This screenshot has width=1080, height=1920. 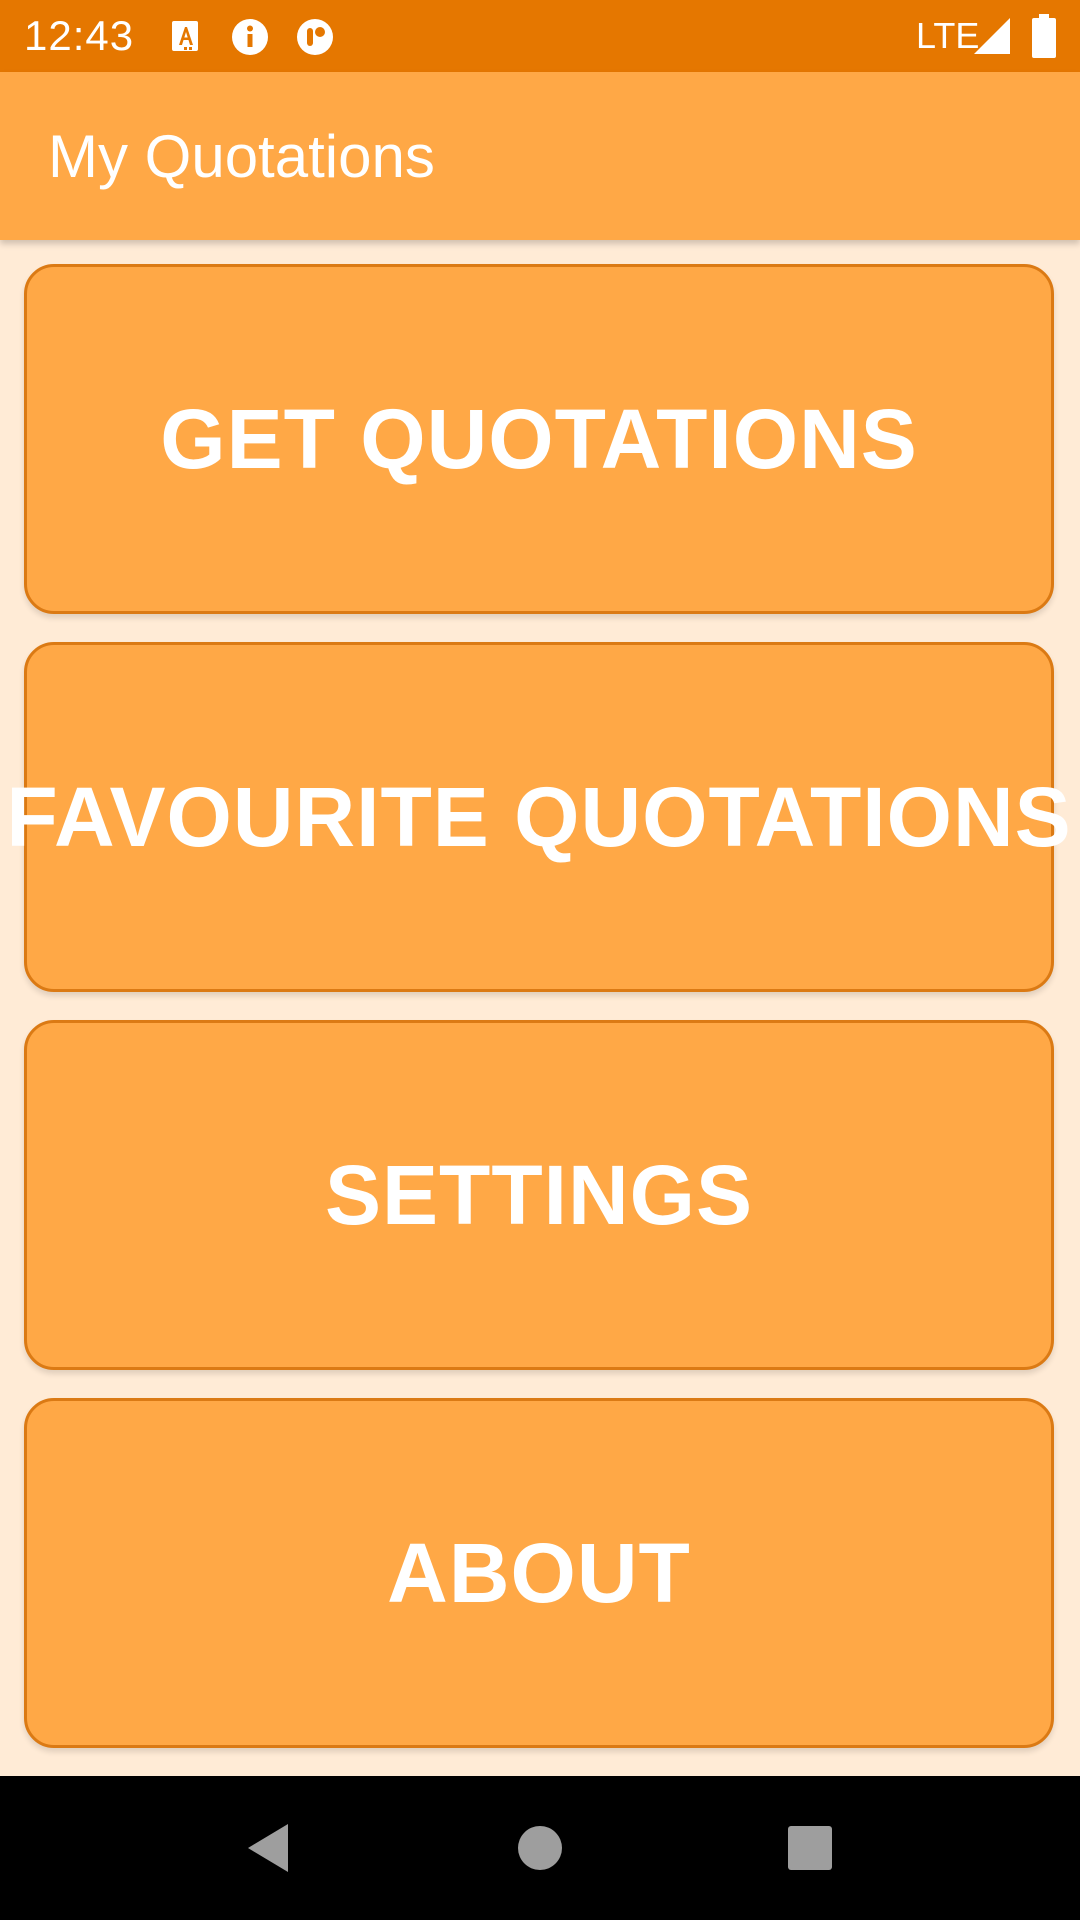 I want to click on recents-icon, so click(x=810, y=1848).